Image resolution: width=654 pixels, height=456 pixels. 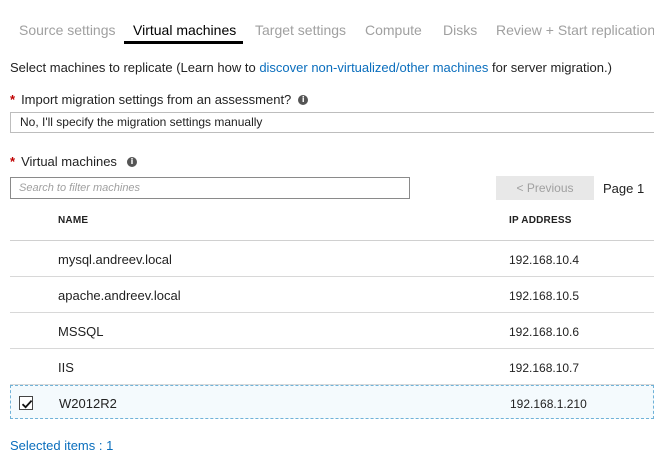 What do you see at coordinates (62, 445) in the screenshot?
I see `selected-items-count: Selected items : 1` at bounding box center [62, 445].